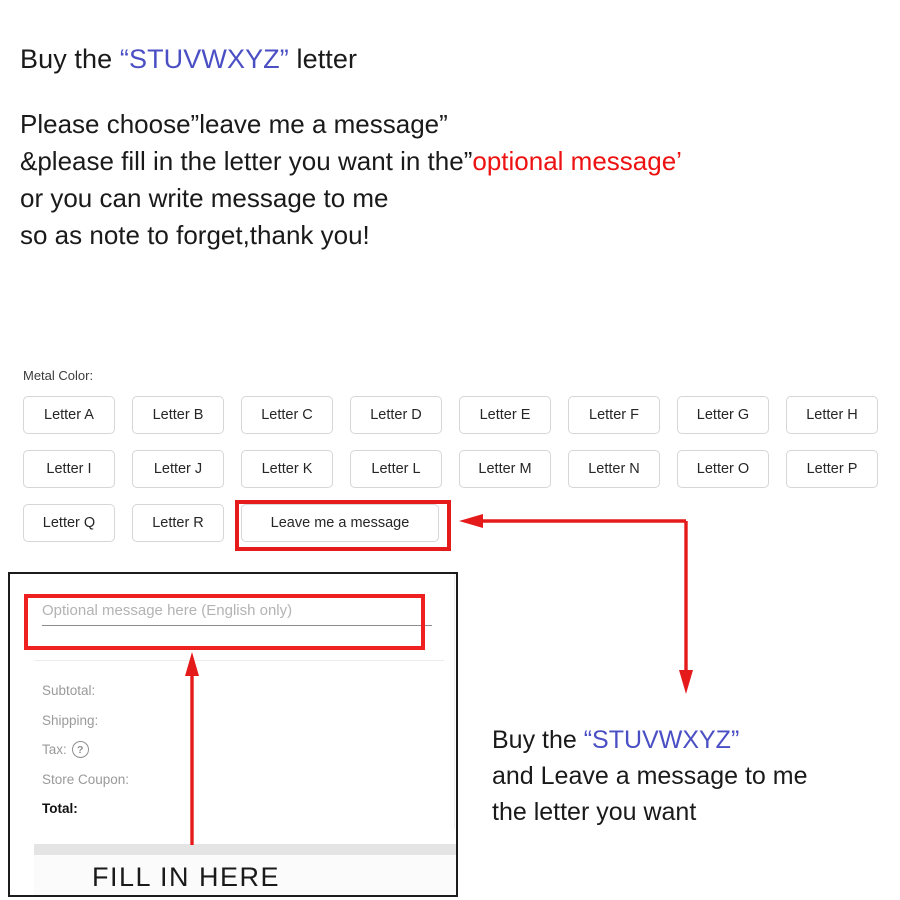  I want to click on variant-option-letter-f: Letter F, so click(614, 415).